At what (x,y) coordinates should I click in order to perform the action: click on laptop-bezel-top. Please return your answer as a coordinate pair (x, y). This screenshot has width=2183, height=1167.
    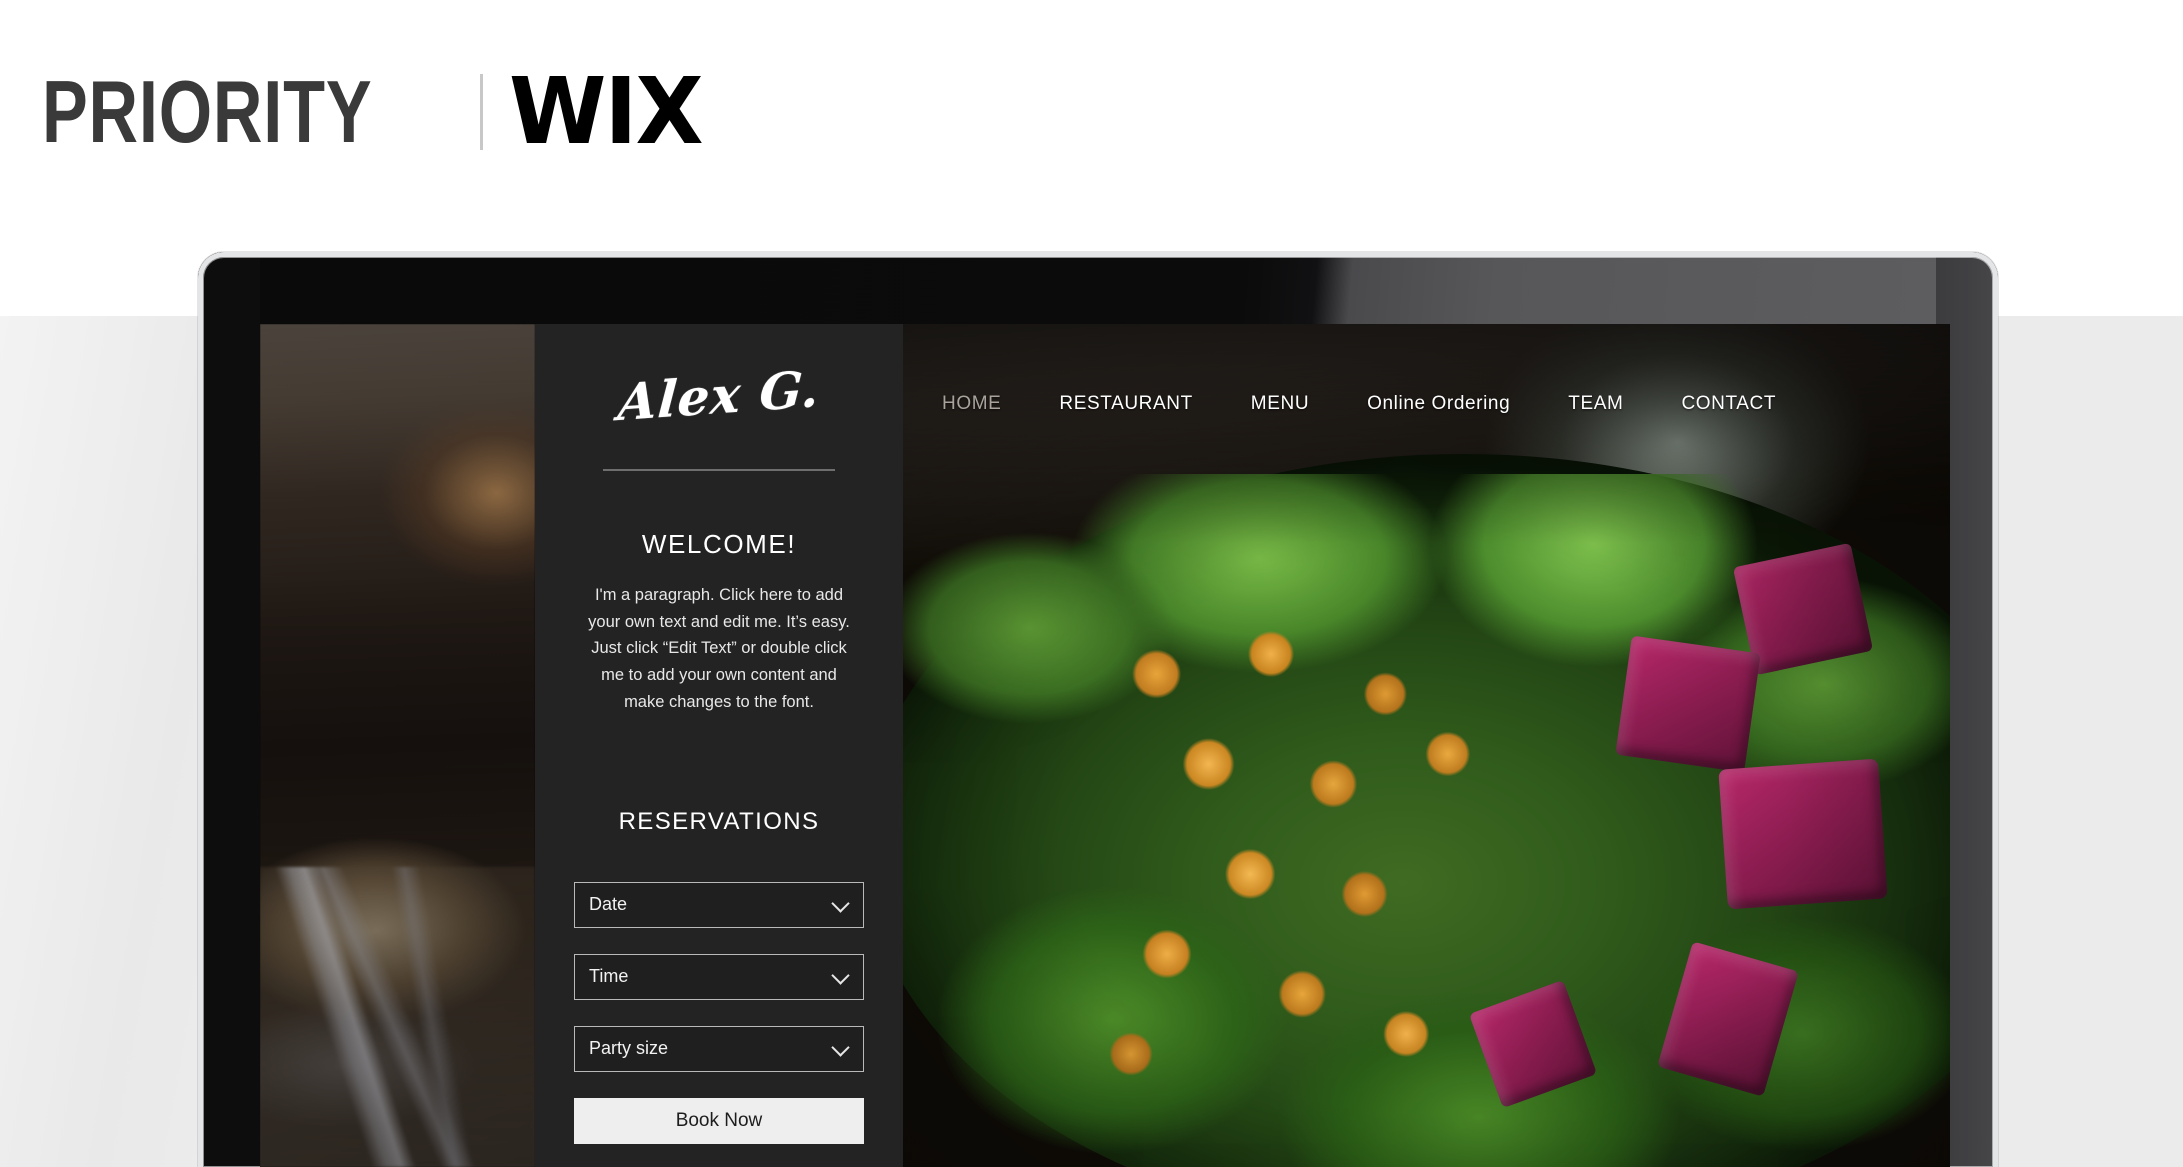
    Looking at the image, I should click on (1098, 288).